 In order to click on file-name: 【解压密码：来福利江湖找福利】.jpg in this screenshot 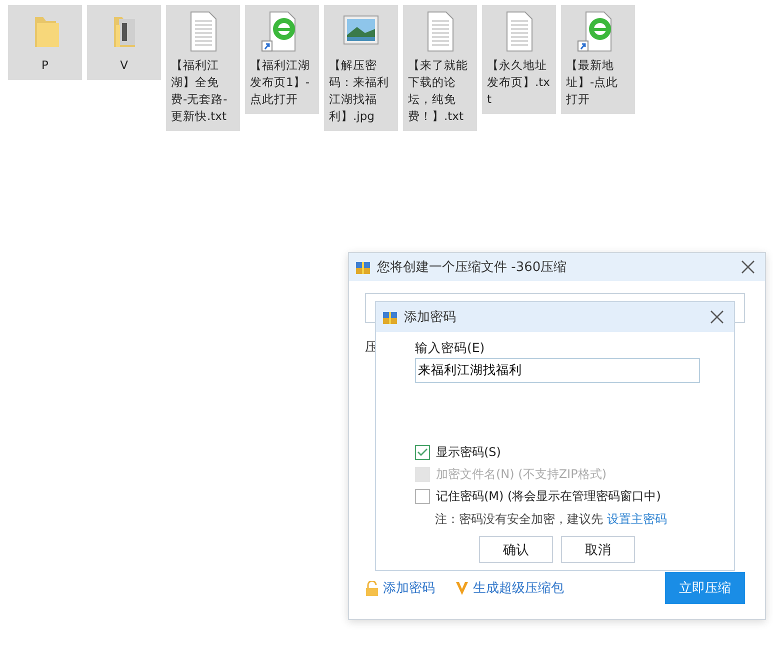, I will do `click(359, 91)`.